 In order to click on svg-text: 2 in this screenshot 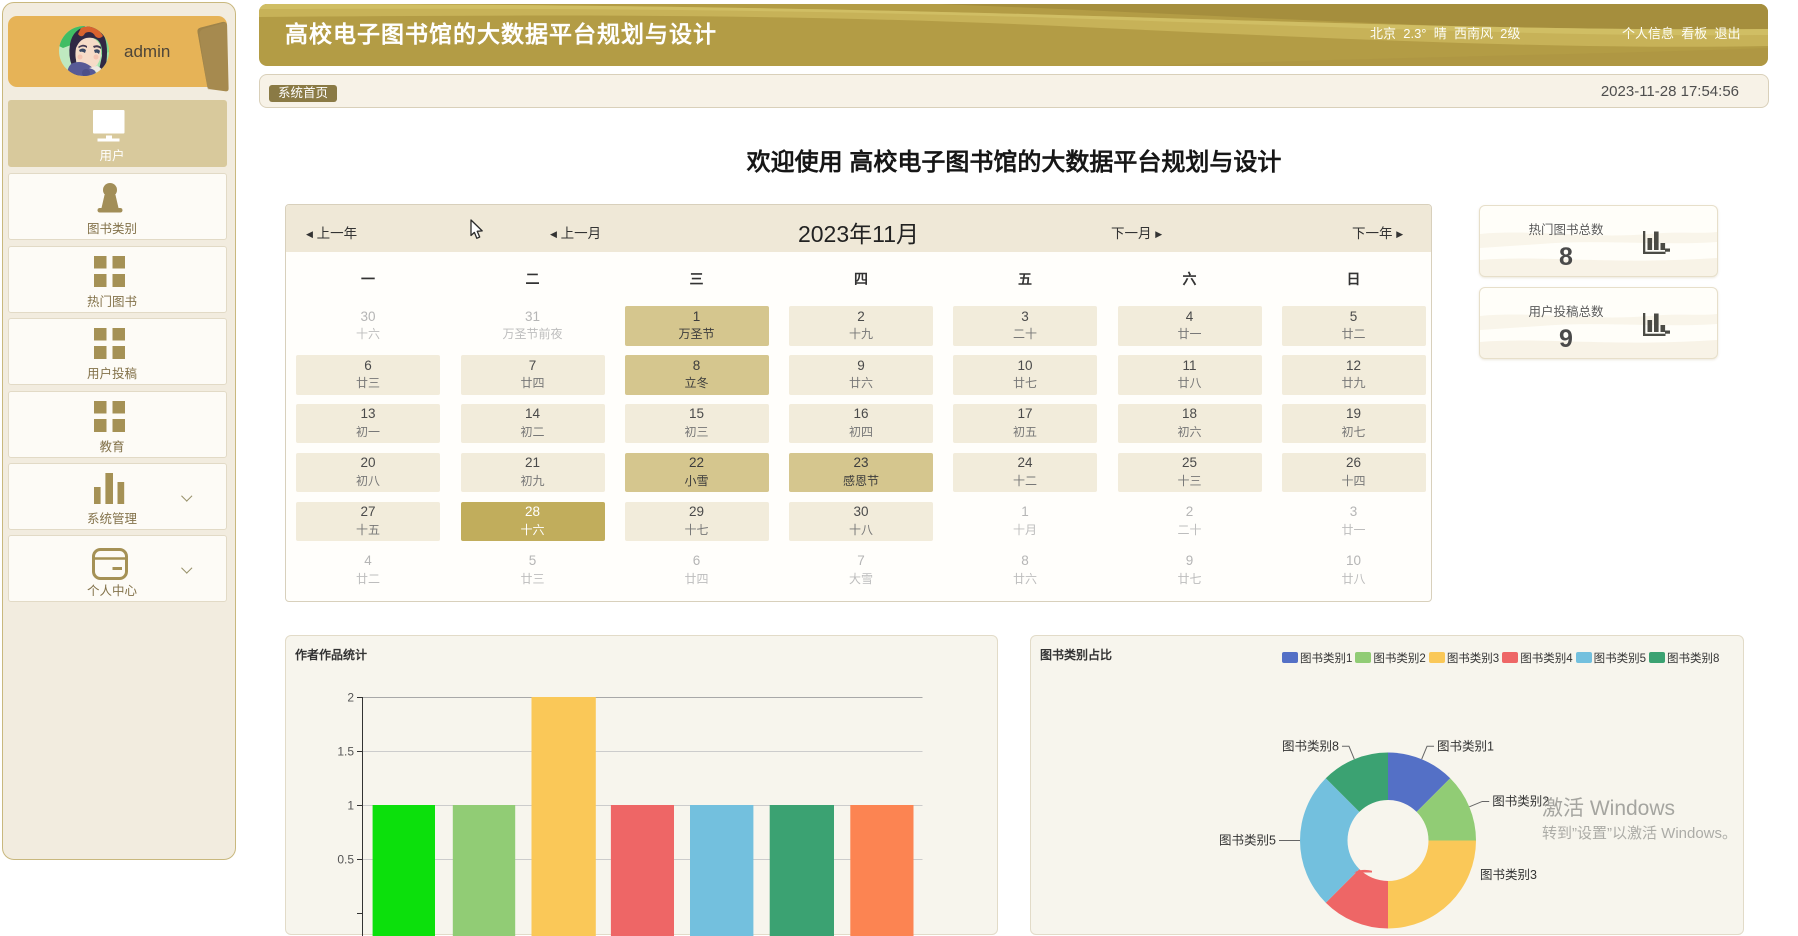, I will do `click(350, 698)`.